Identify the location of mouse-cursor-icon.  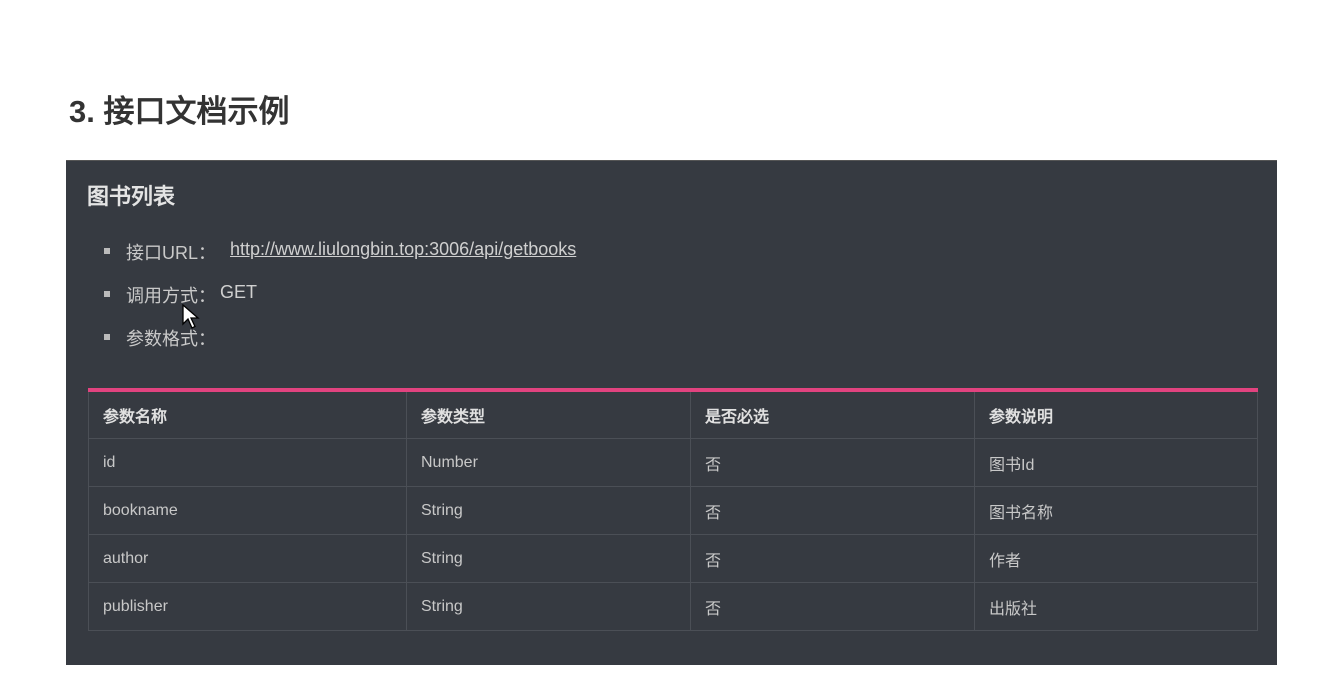
(191, 316).